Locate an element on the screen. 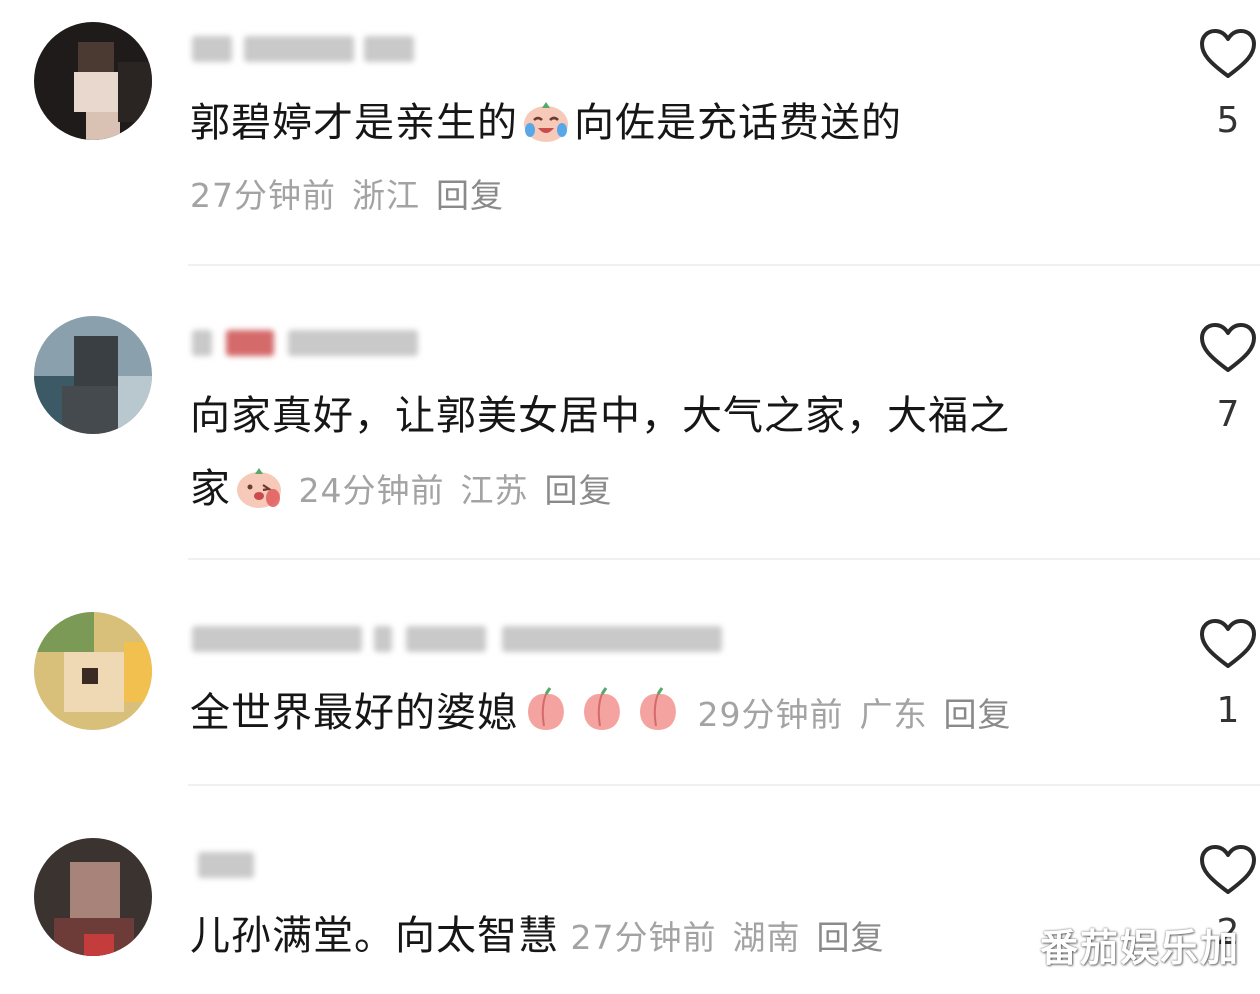 The image size is (1260, 994). comment-meta: 27分钟前 浙江 回复 is located at coordinates (355, 196).